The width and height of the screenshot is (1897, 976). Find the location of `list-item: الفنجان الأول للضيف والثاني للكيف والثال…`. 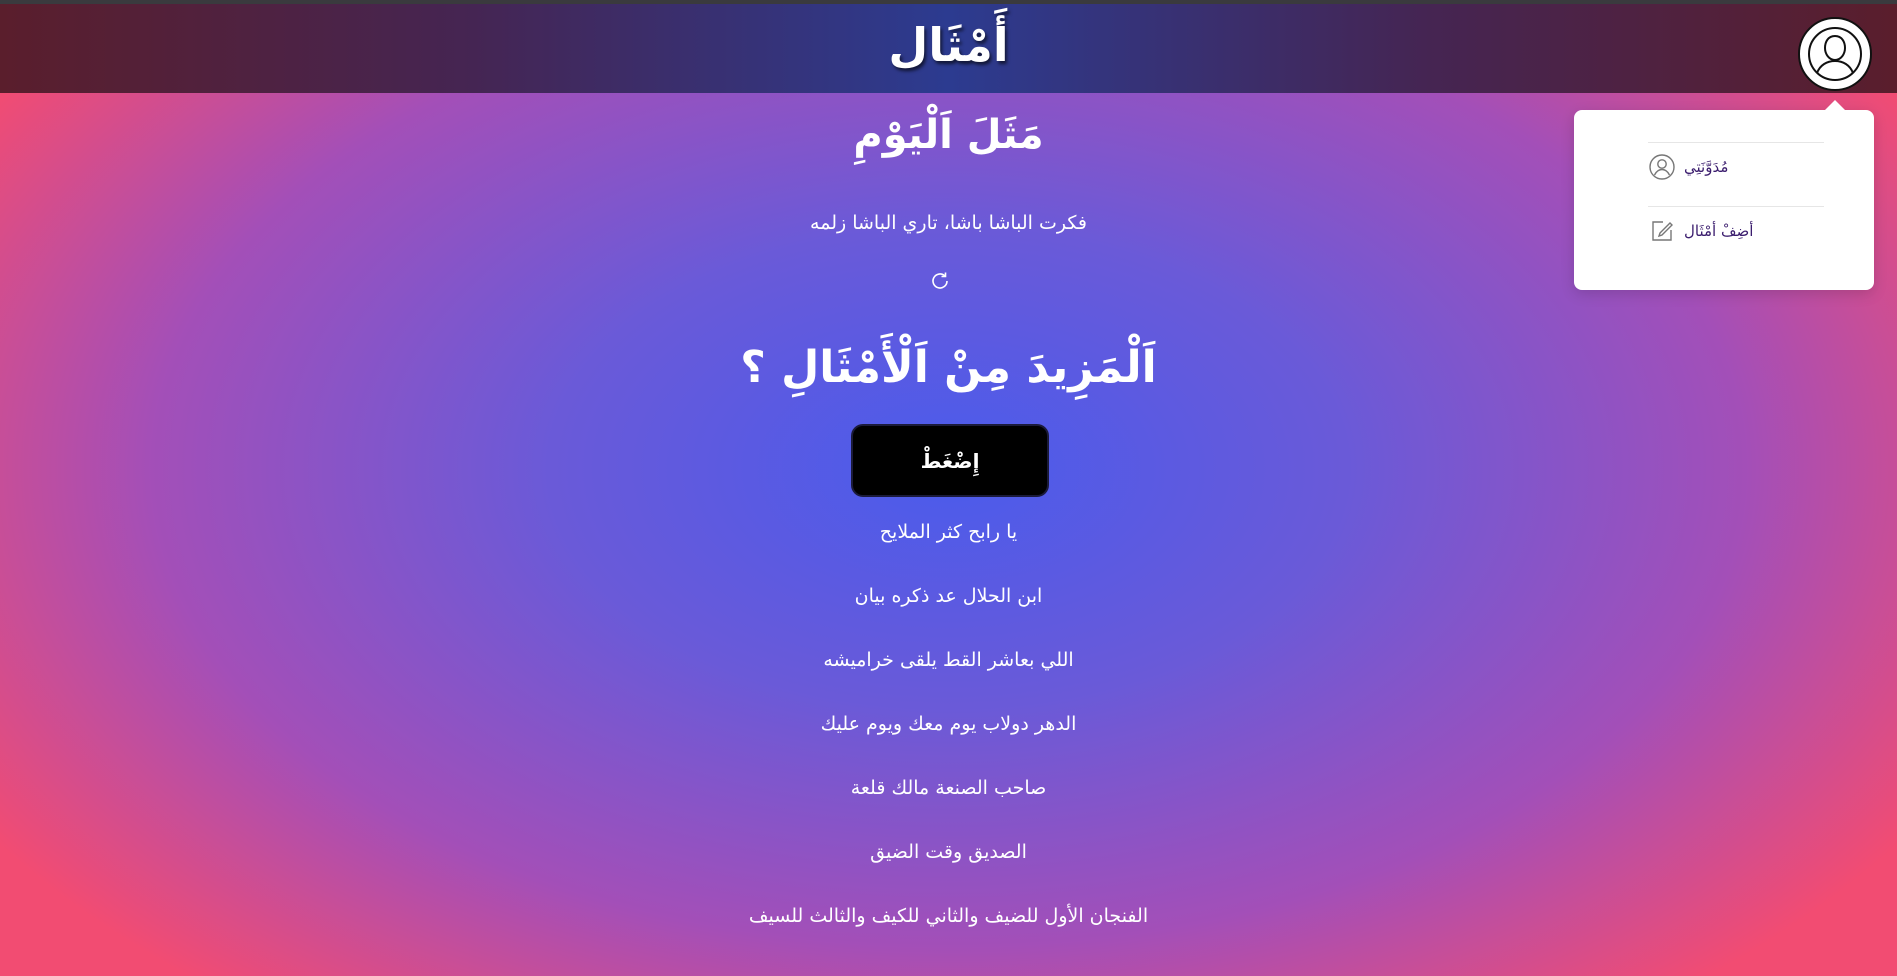

list-item: الفنجان الأول للضيف والثاني للكيف والثال… is located at coordinates (948, 916).